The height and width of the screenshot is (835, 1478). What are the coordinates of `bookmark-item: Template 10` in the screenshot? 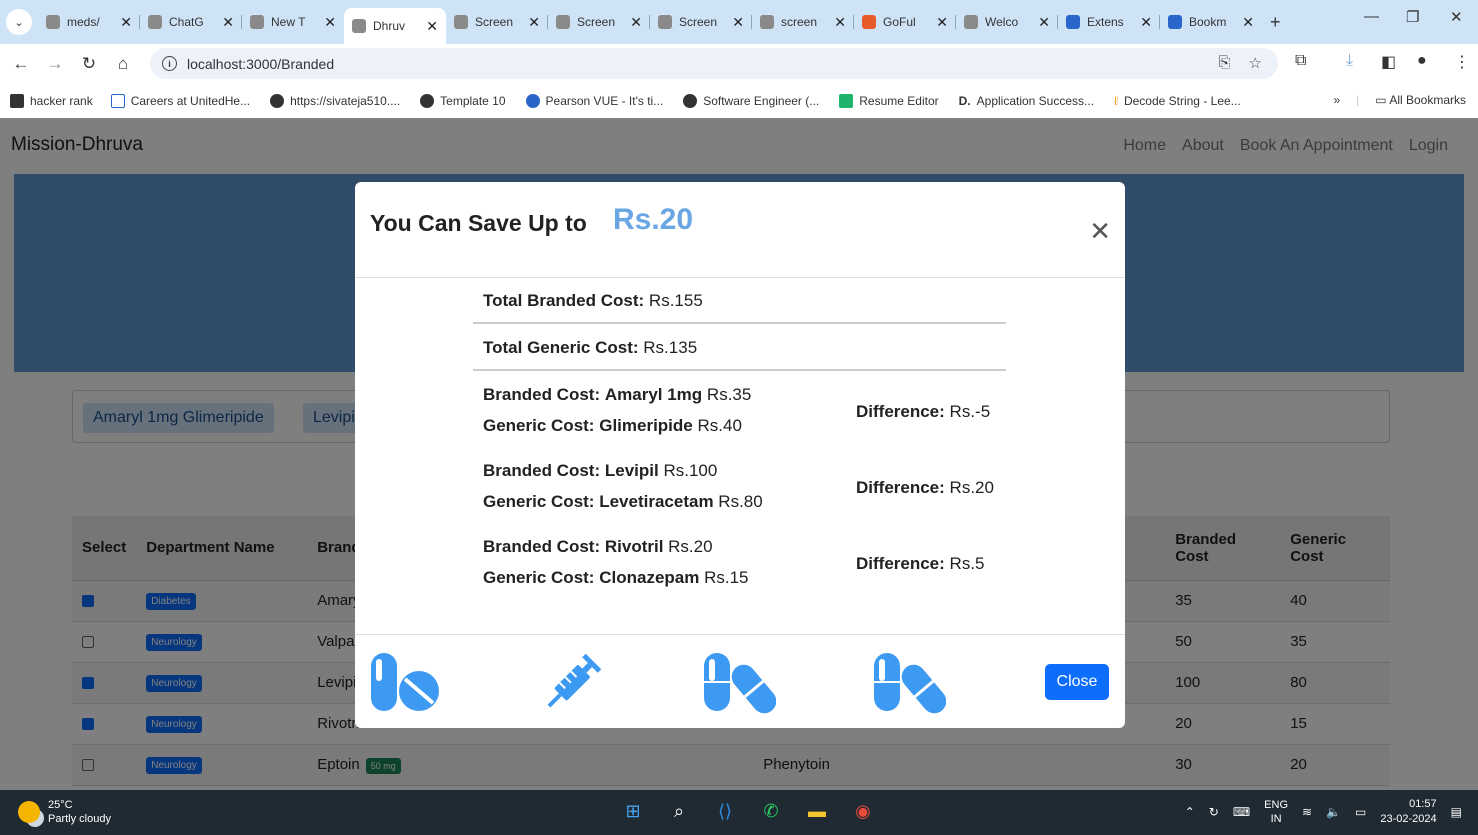 It's located at (463, 101).